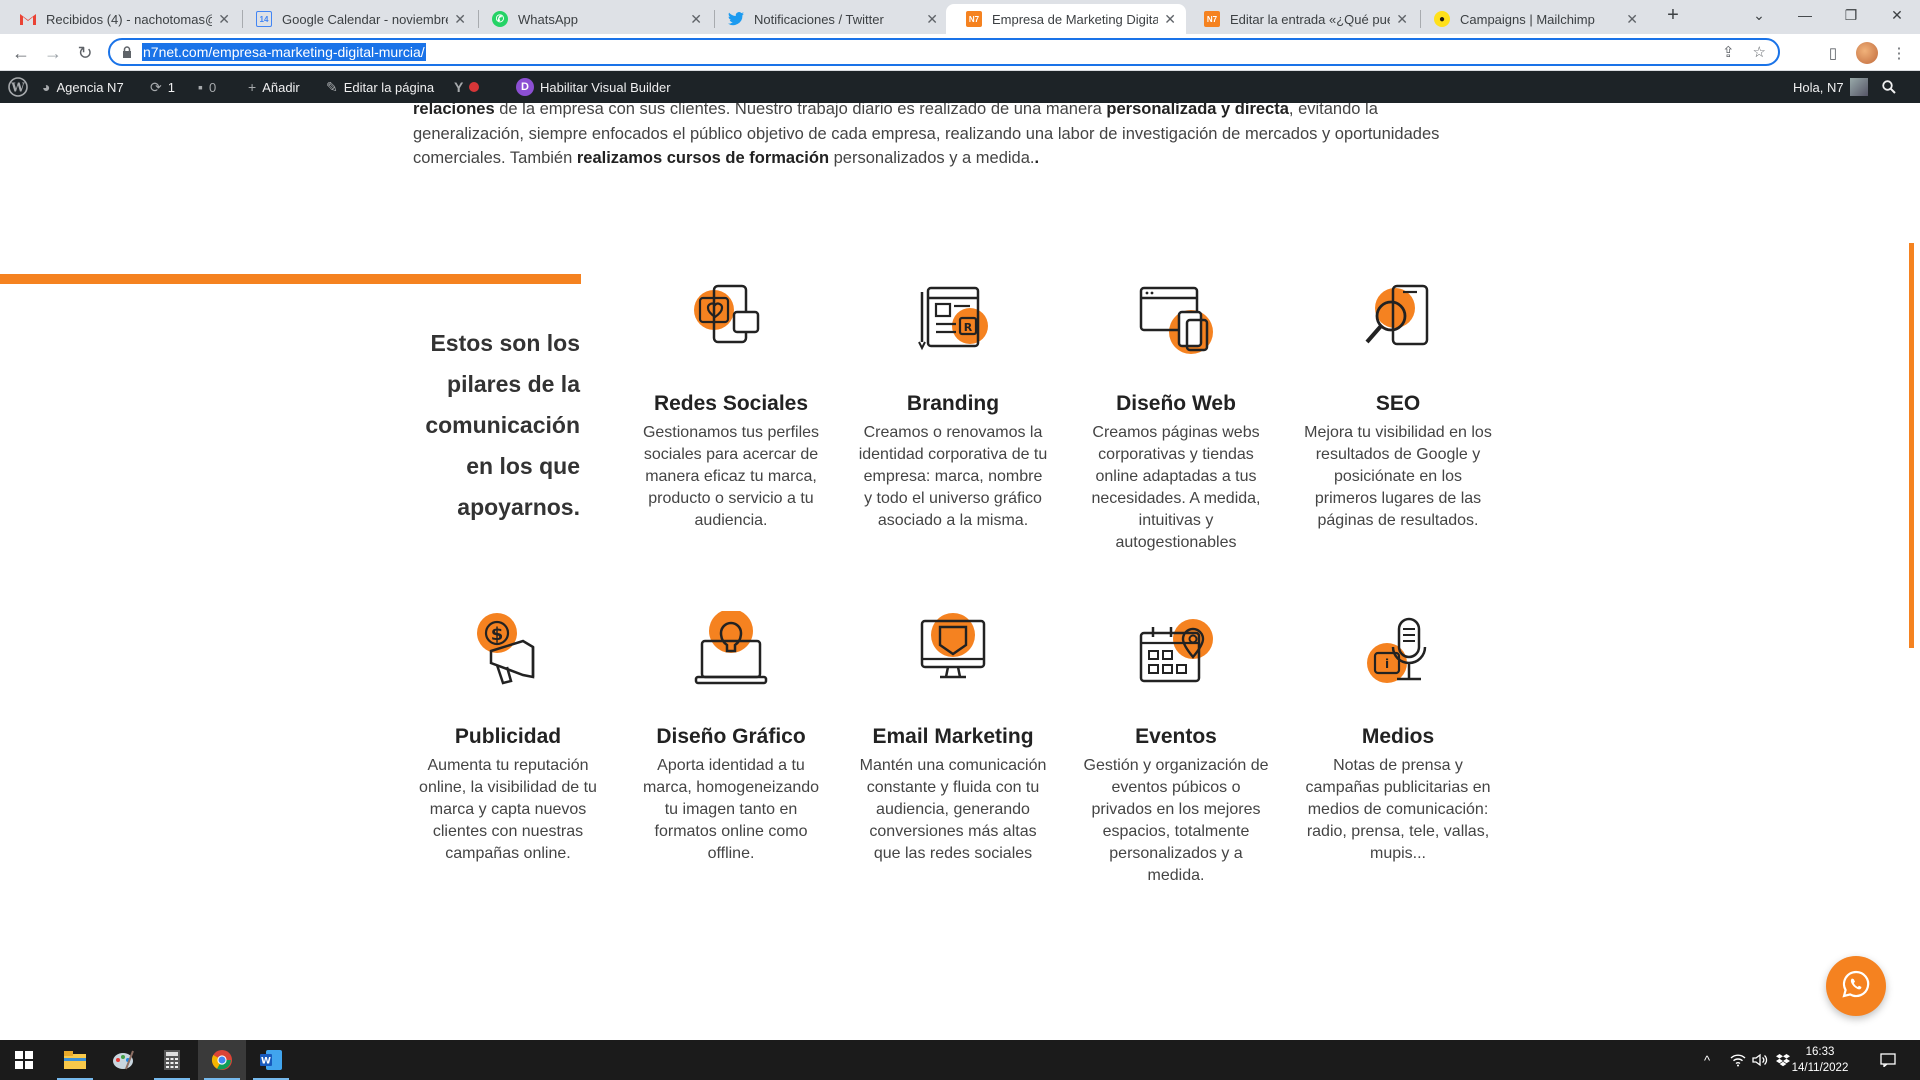 The image size is (1920, 1080). What do you see at coordinates (83, 87) in the screenshot?
I see `wp-site-name: ◕ Agencia N7` at bounding box center [83, 87].